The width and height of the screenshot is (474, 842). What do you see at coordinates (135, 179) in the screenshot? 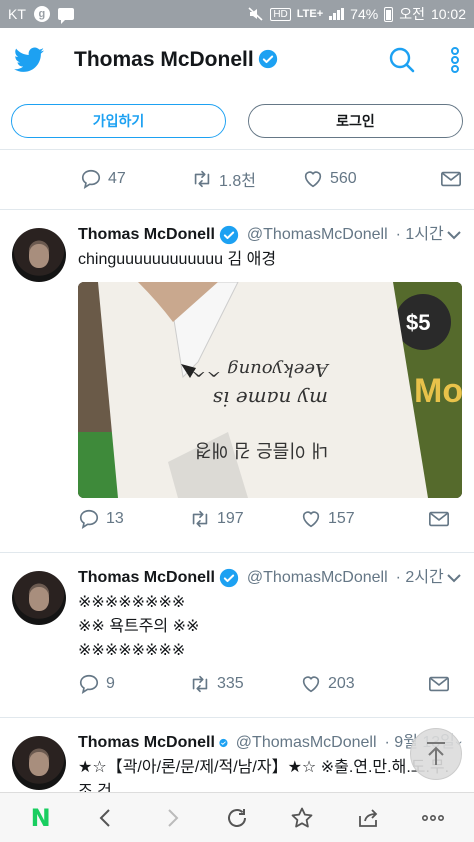
I see `reply-button: 47` at bounding box center [135, 179].